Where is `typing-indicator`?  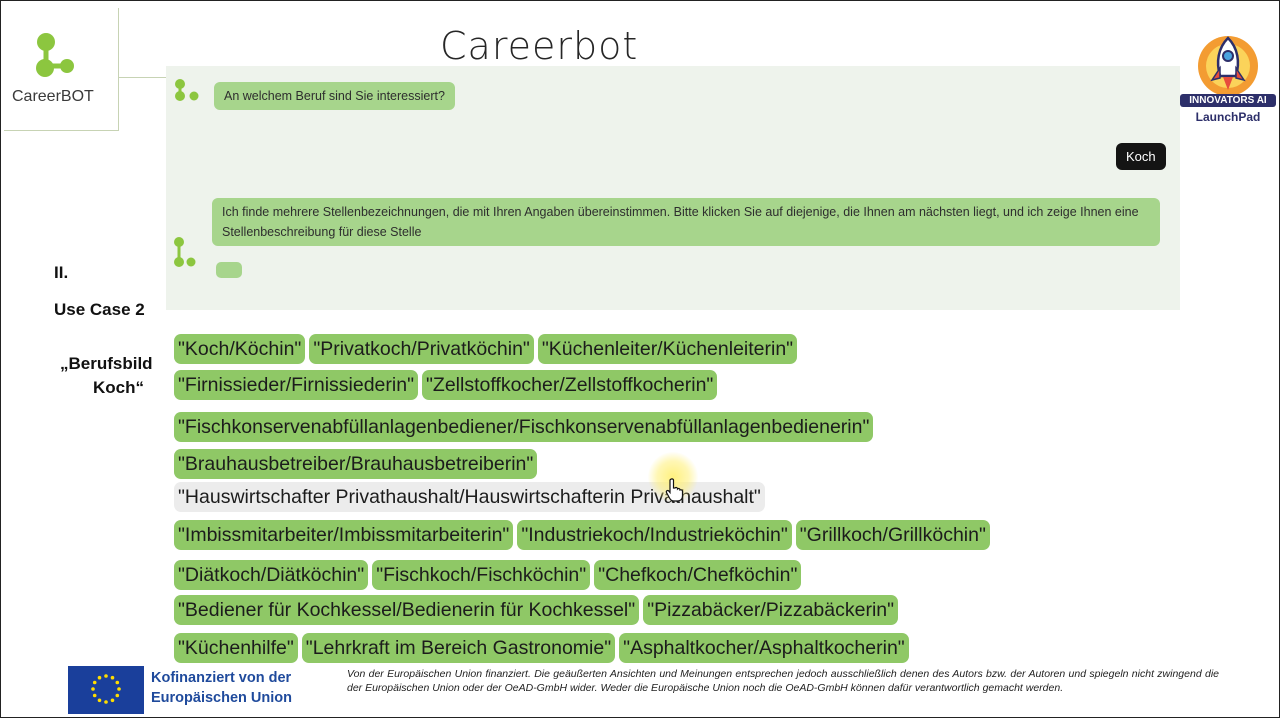 typing-indicator is located at coordinates (229, 270).